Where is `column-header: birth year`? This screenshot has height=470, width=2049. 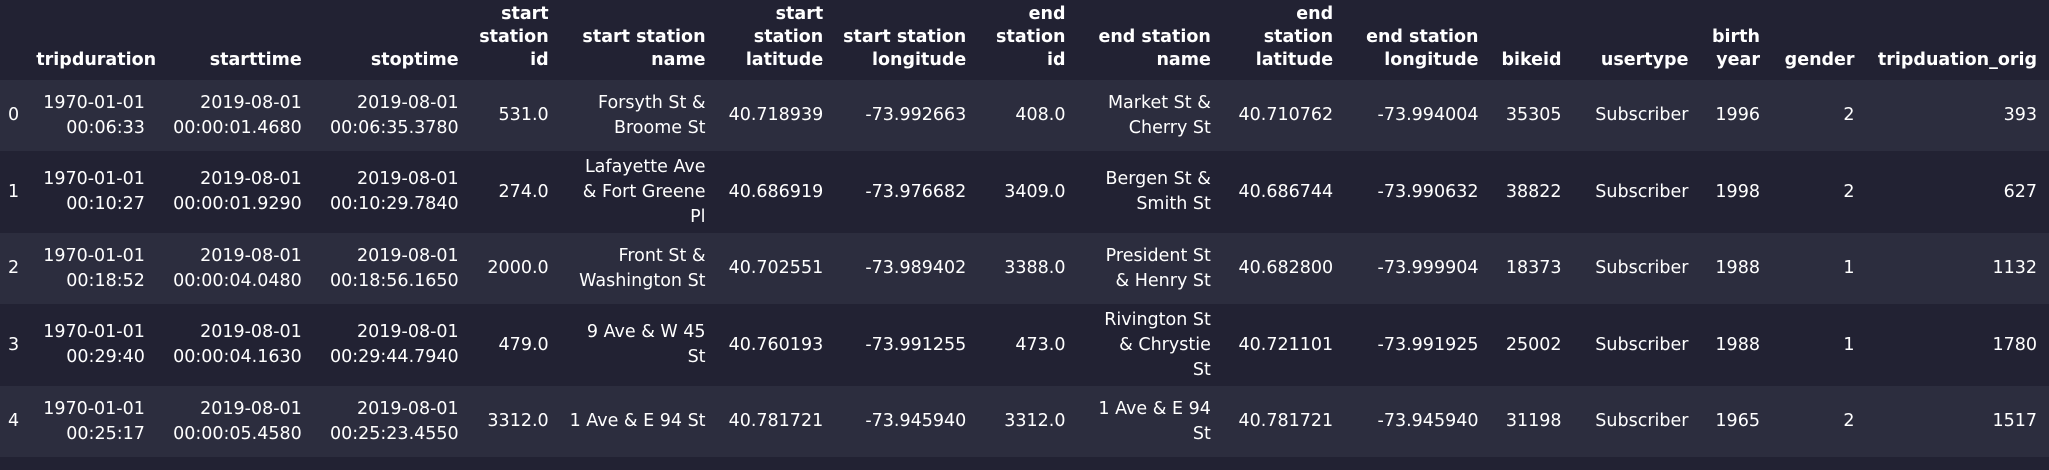 column-header: birth year is located at coordinates (1736, 40).